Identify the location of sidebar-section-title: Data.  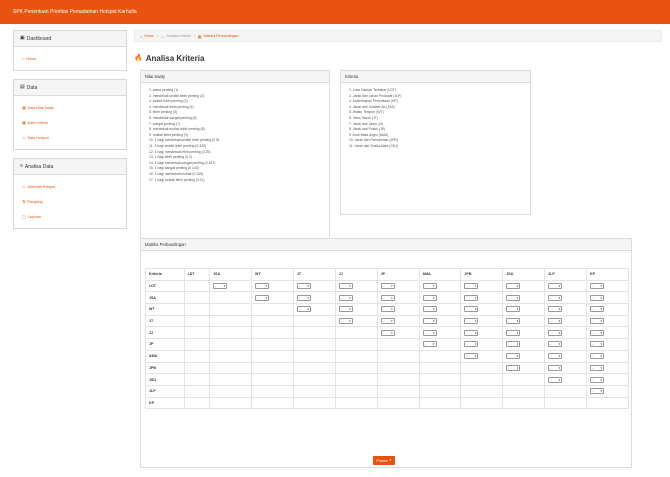
(32, 87).